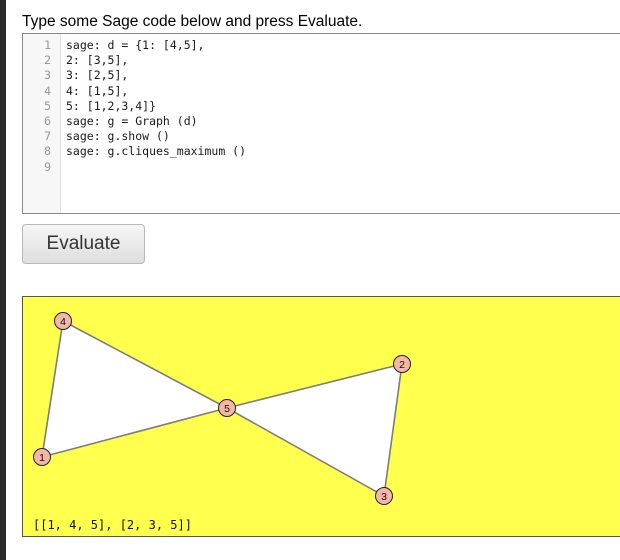  Describe the element at coordinates (83, 244) in the screenshot. I see `evaluate-button: Evaluate` at that location.